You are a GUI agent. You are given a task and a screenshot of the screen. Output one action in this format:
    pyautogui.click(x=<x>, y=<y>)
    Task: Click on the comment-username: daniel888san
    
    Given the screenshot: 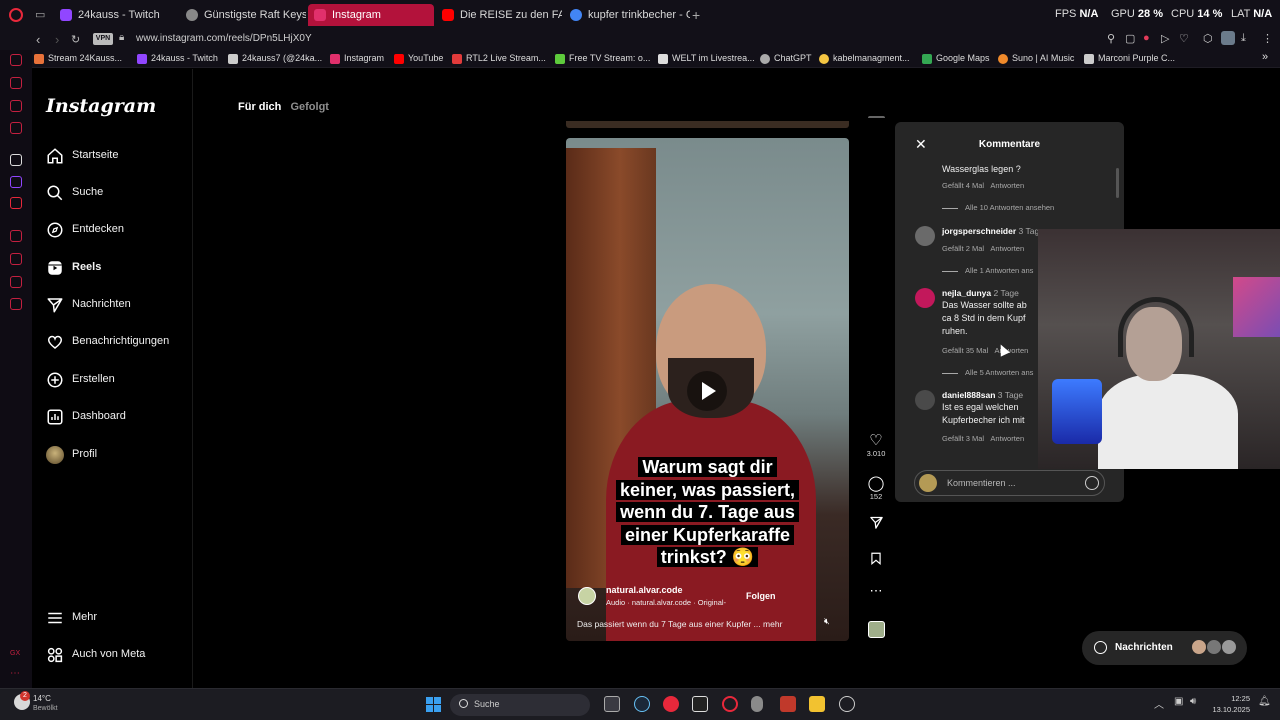 What is the action you would take?
    pyautogui.click(x=968, y=395)
    